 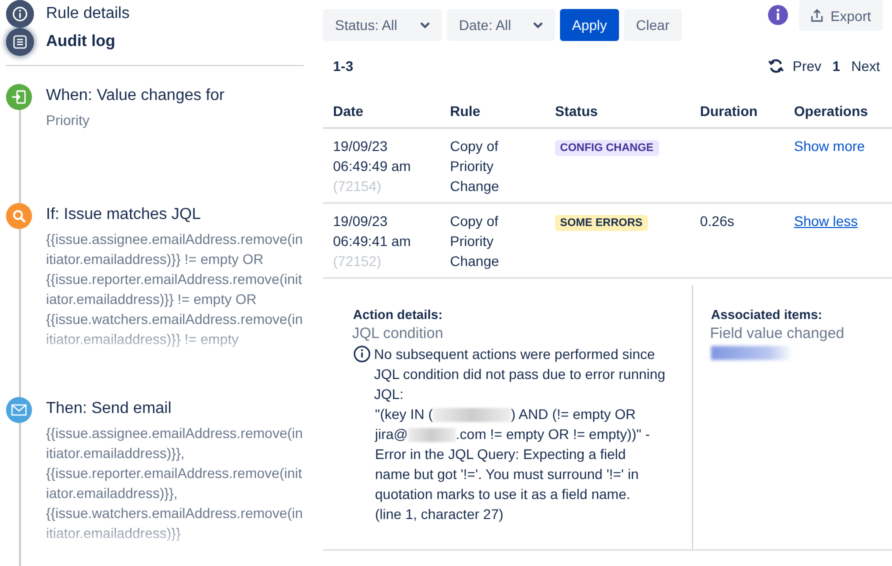 What do you see at coordinates (20, 42) in the screenshot?
I see `list-icon` at bounding box center [20, 42].